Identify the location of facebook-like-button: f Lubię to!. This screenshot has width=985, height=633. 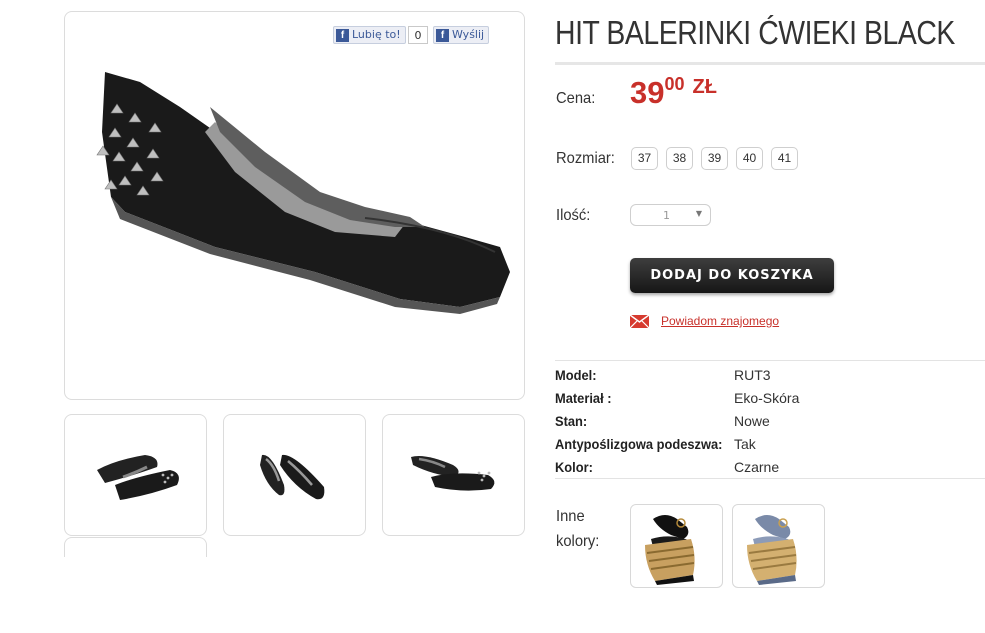
(369, 35).